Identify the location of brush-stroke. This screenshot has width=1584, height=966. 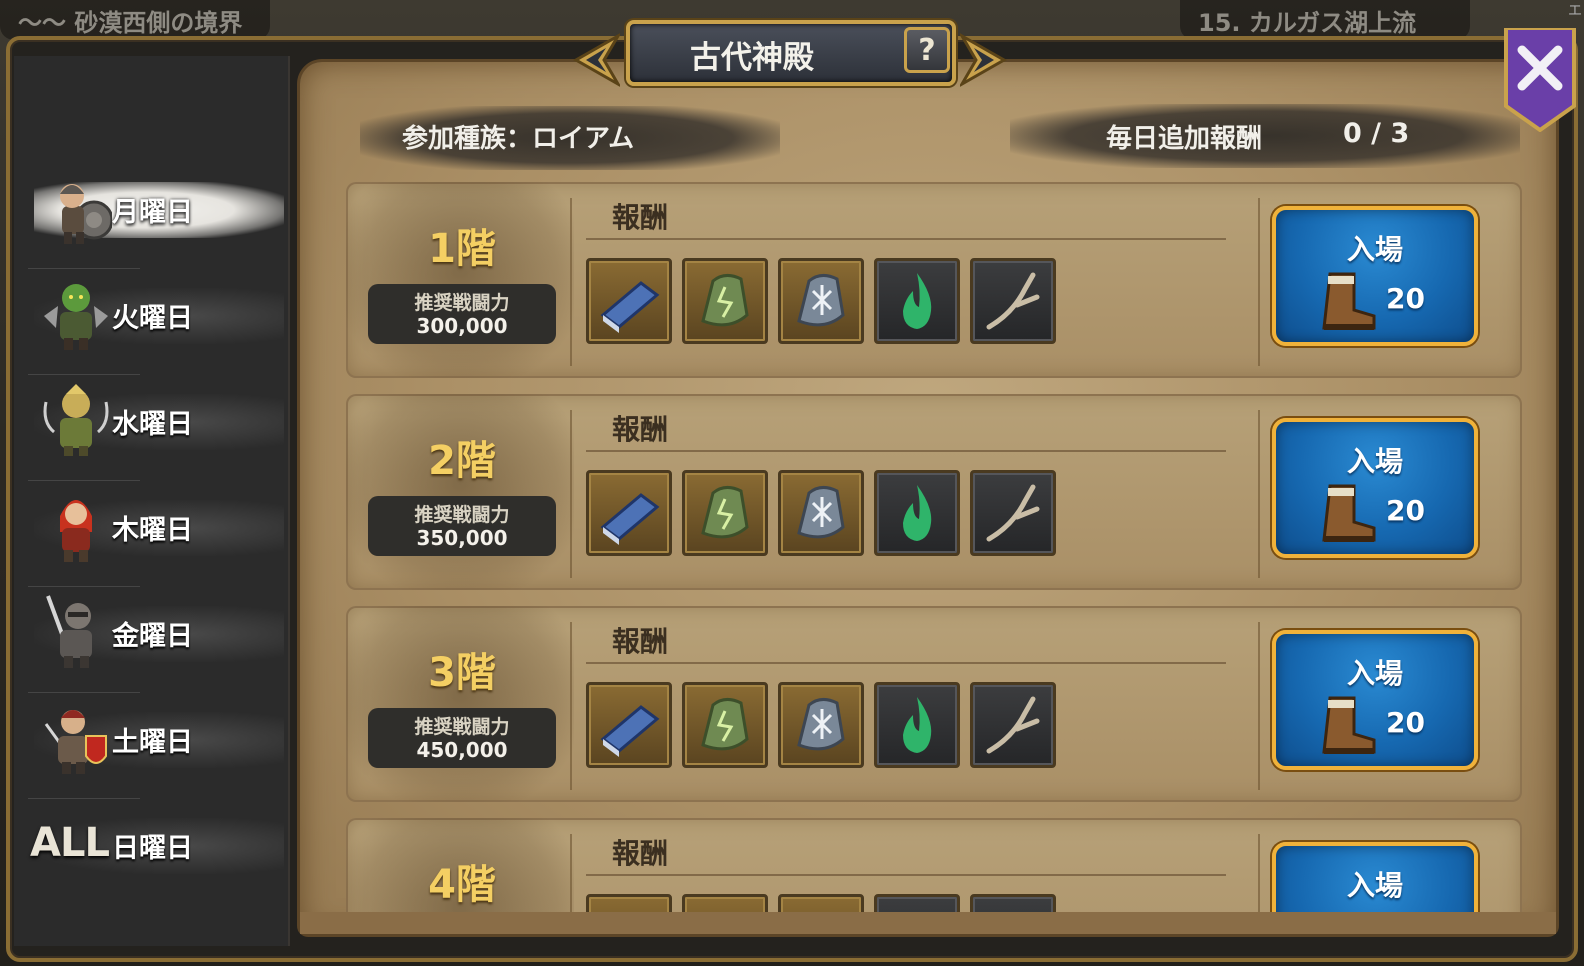
(1265, 136).